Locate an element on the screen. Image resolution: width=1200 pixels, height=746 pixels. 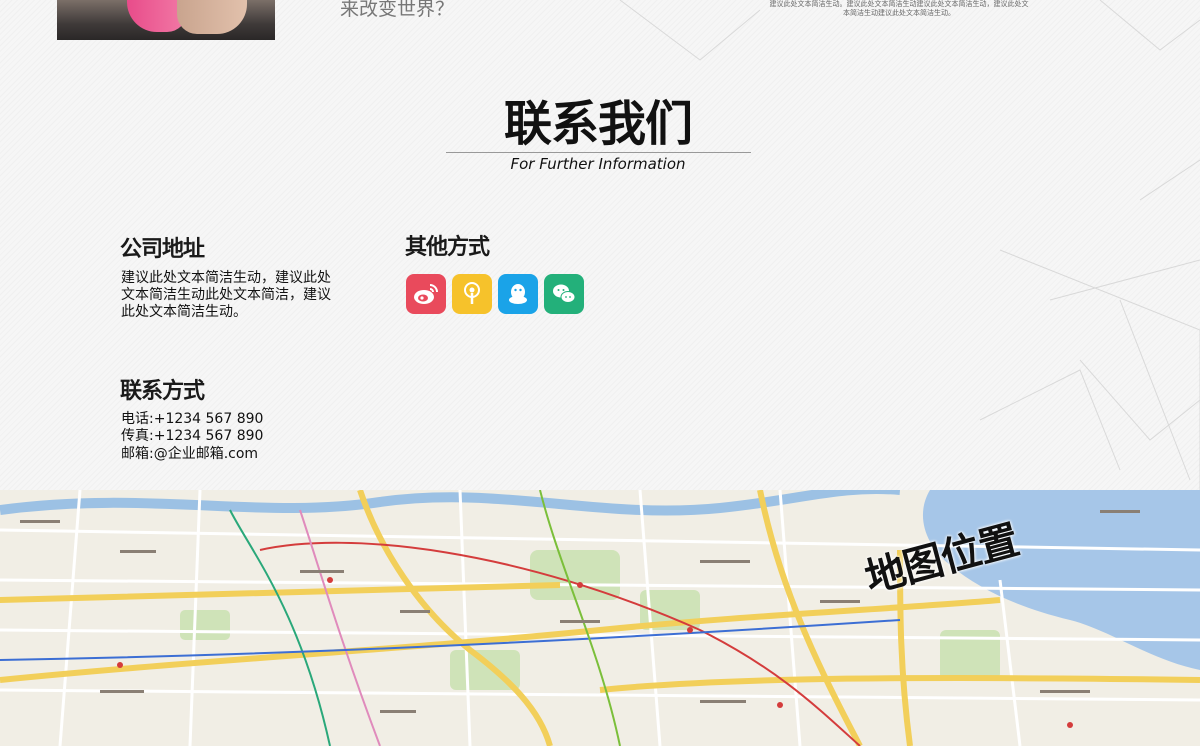
qq-icon is located at coordinates (518, 294).